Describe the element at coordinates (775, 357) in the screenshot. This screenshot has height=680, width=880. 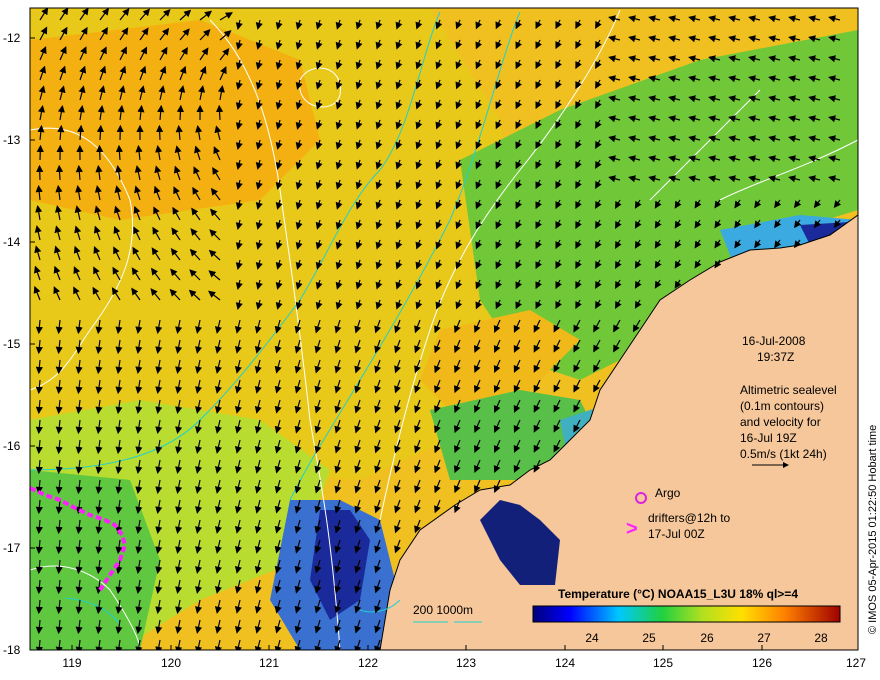
I see `time-label: 19:37Z` at that location.